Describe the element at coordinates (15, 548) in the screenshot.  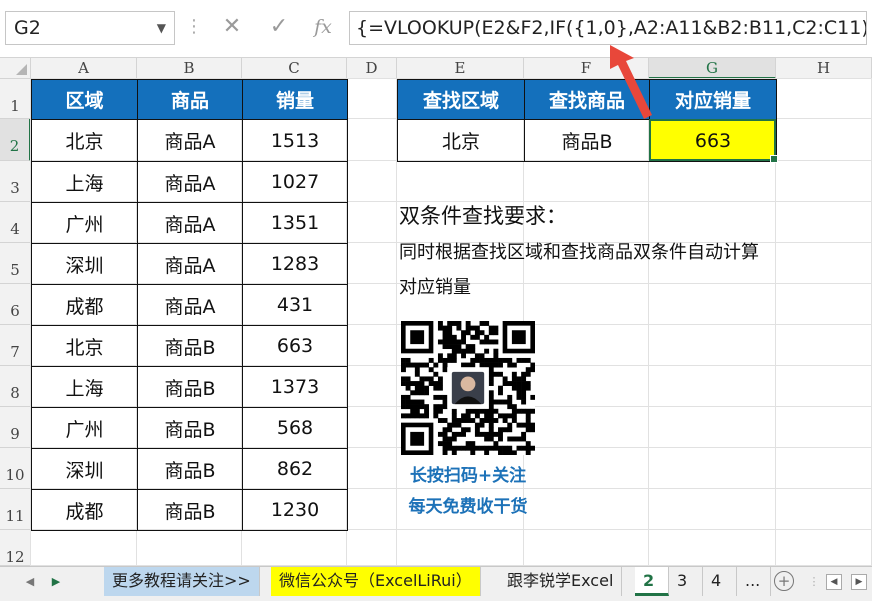
I see `row-header-12: 12` at that location.